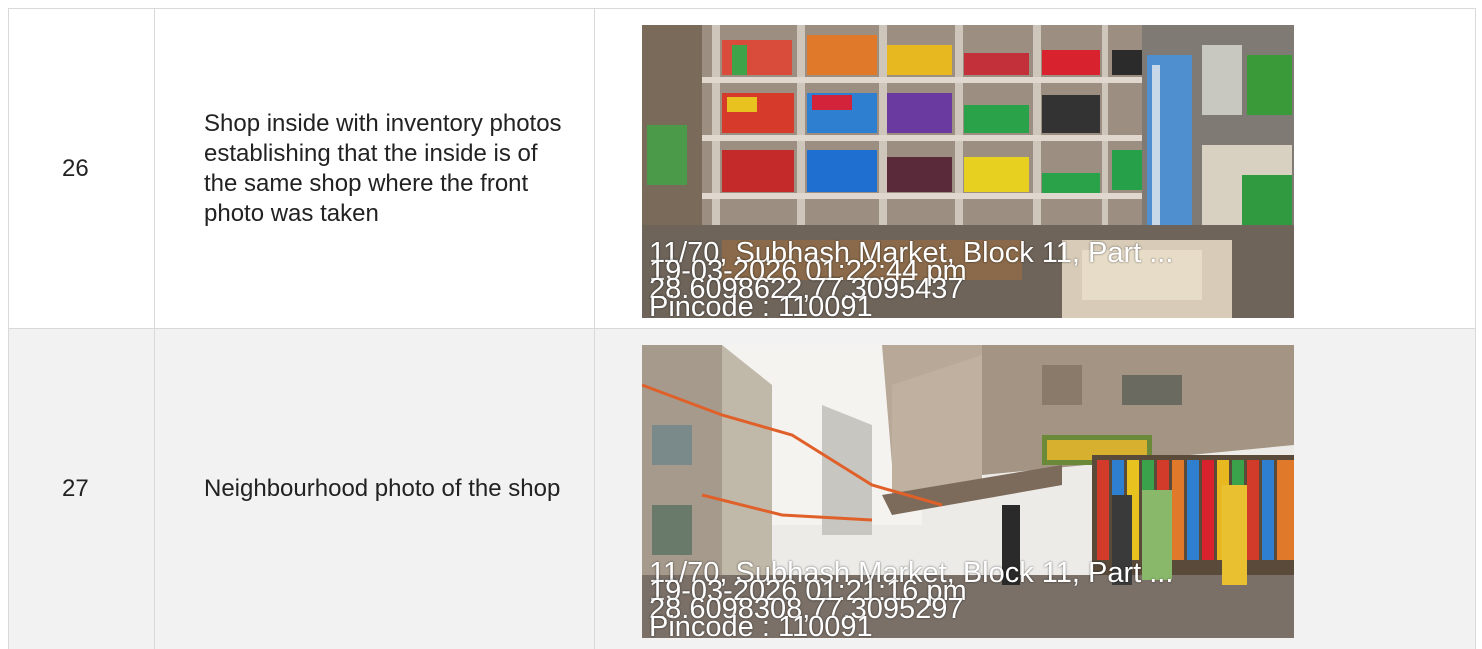  Describe the element at coordinates (75, 168) in the screenshot. I see `row-number: 26` at that location.